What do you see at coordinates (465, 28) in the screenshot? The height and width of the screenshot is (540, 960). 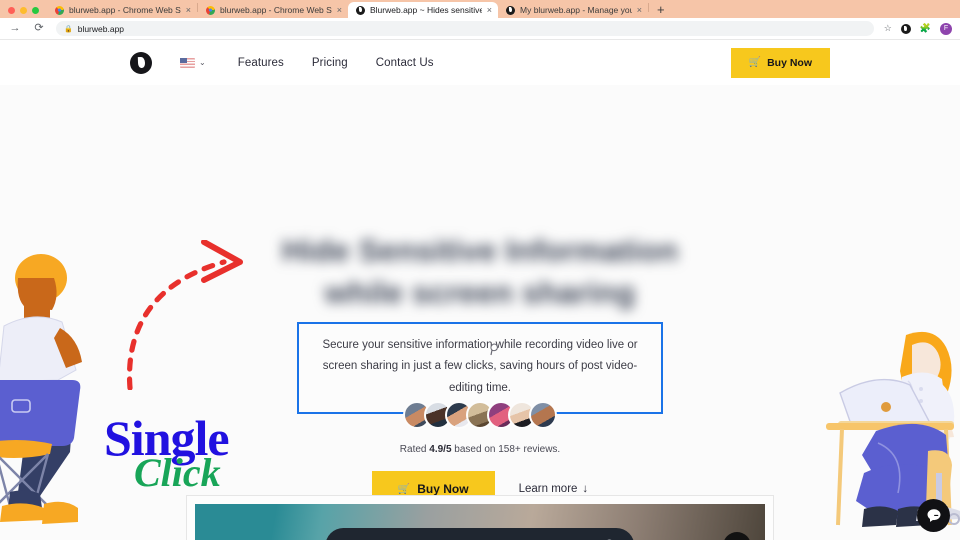 I see `address-bar: 🔒 blurweb.app` at bounding box center [465, 28].